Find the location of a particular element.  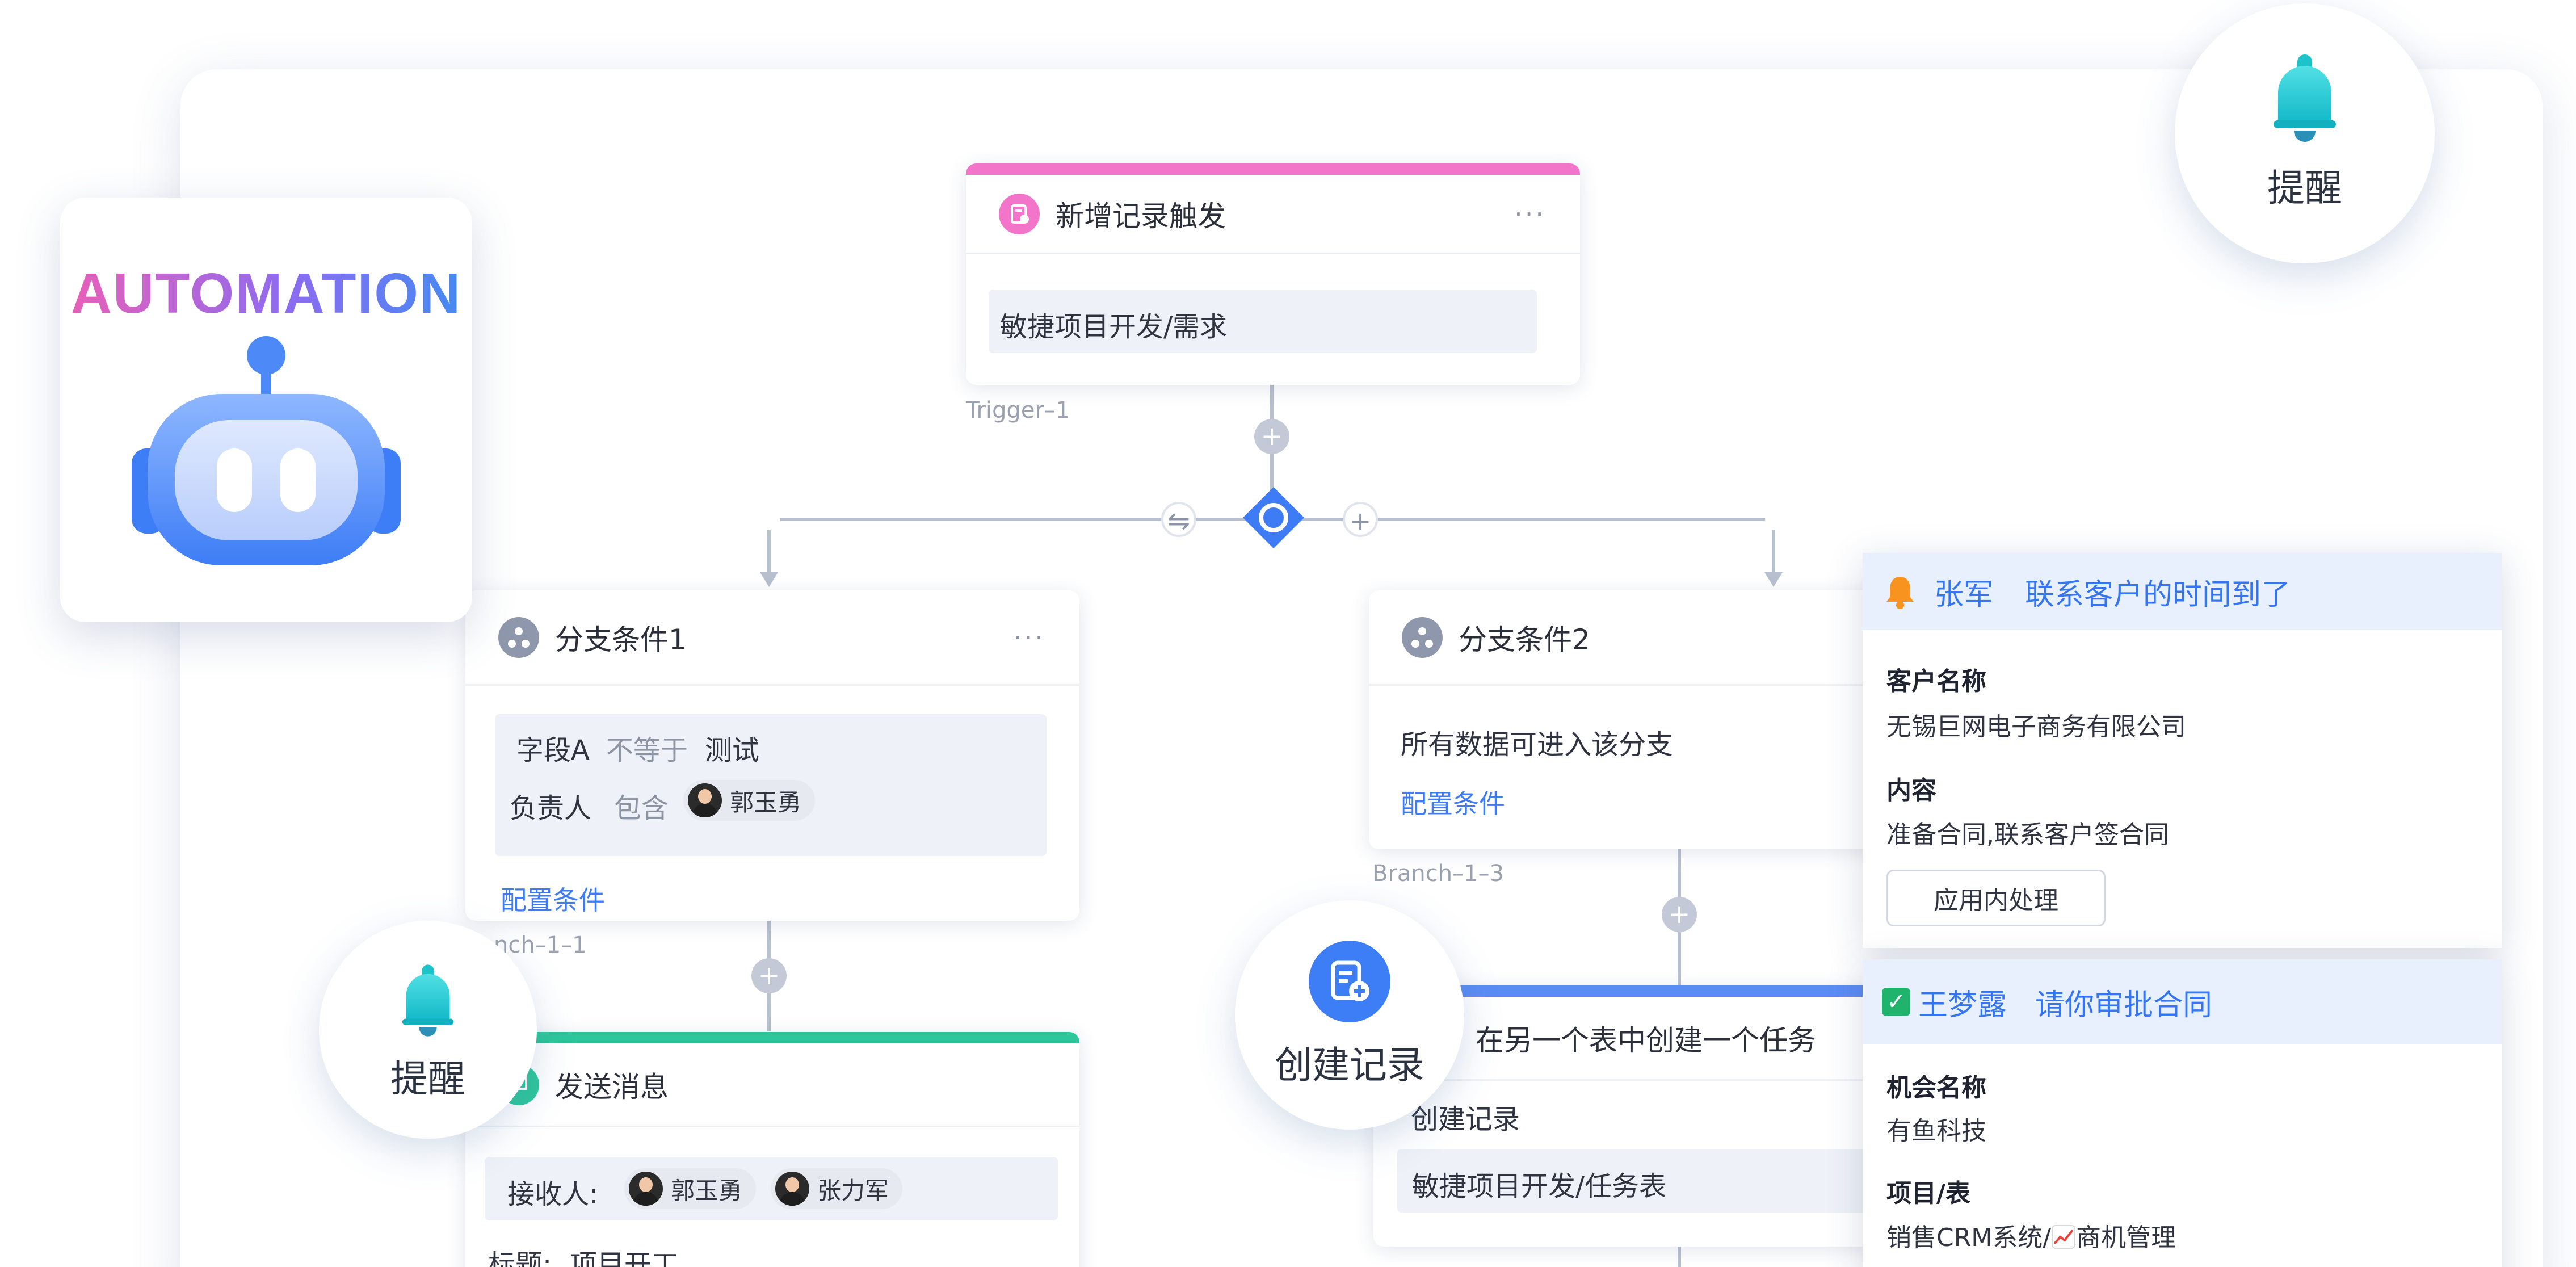

subject-value: 项目开工 is located at coordinates (624, 1258).